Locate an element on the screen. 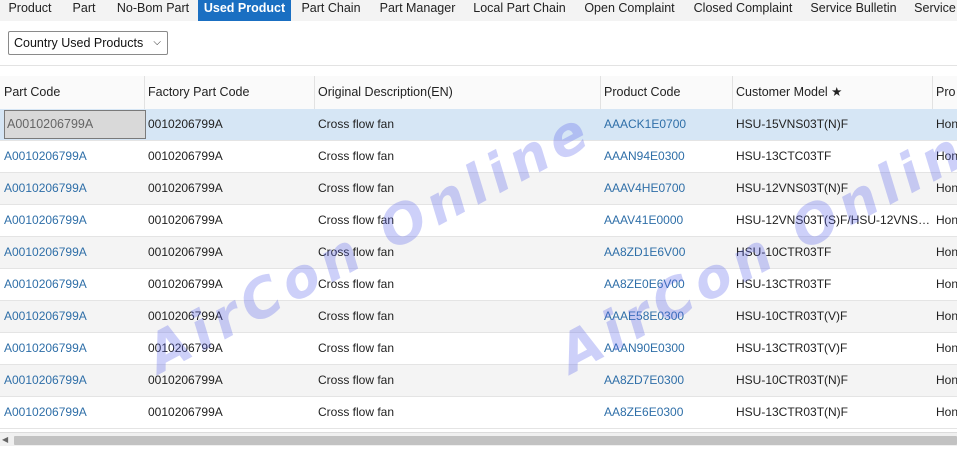 This screenshot has width=957, height=456. product-code-link: AAAN90E0300 is located at coordinates (666, 348).